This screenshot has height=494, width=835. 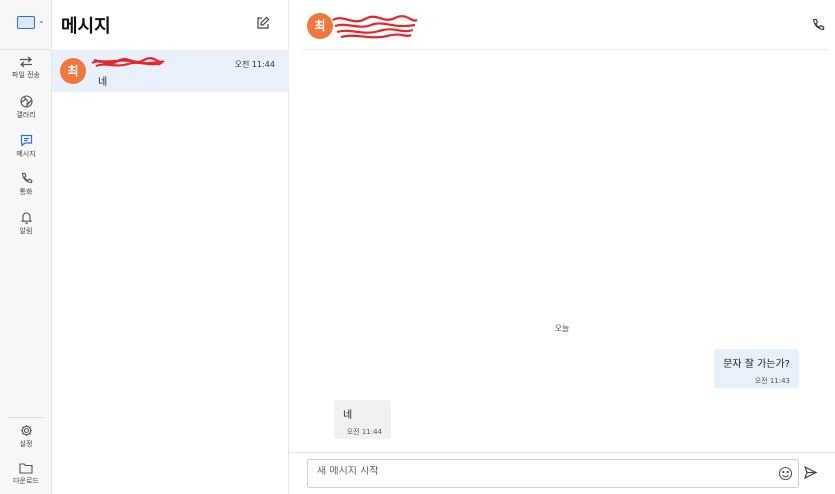 I want to click on message-bubble-incoming: 네 오전 11:44, so click(x=362, y=419).